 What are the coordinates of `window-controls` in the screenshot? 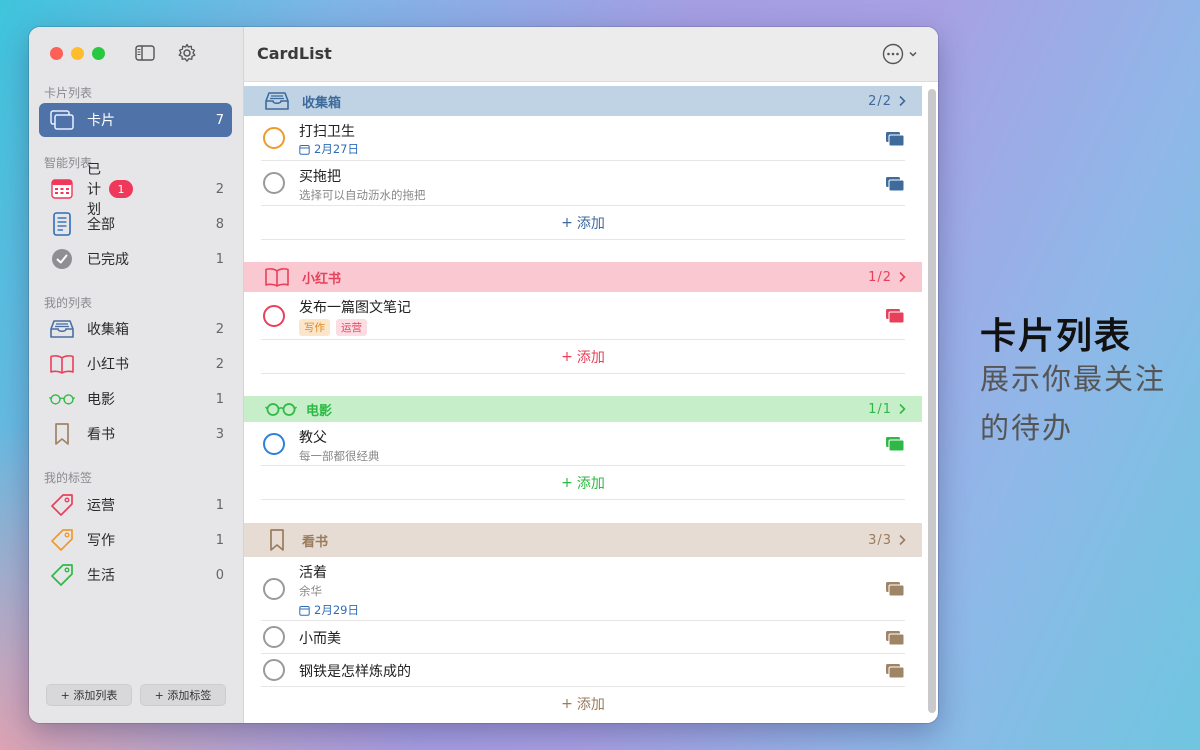 It's located at (77, 53).